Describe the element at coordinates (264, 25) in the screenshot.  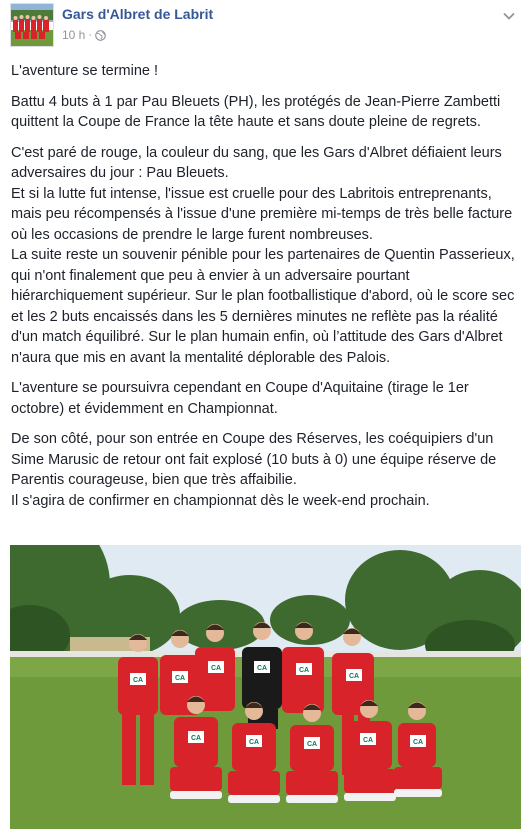
I see `post-header: Gars d'Albret de Labrit 10 h ·` at that location.